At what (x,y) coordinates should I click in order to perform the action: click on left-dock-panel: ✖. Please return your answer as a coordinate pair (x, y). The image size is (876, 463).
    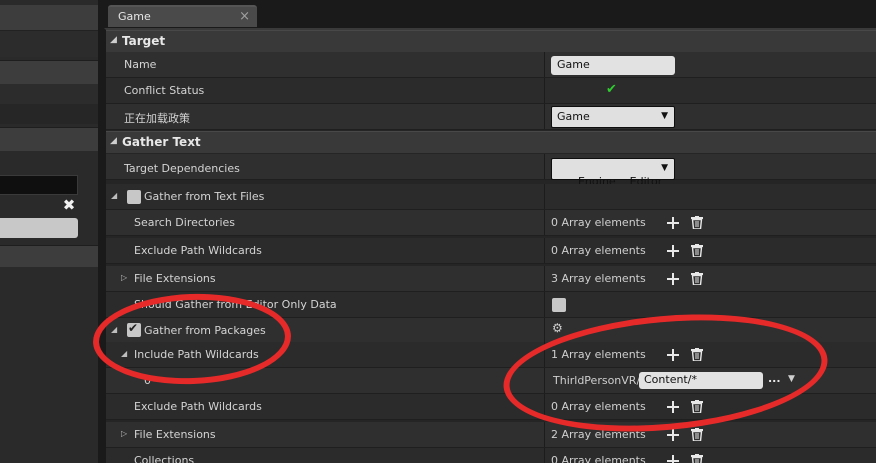
    Looking at the image, I should click on (49, 231).